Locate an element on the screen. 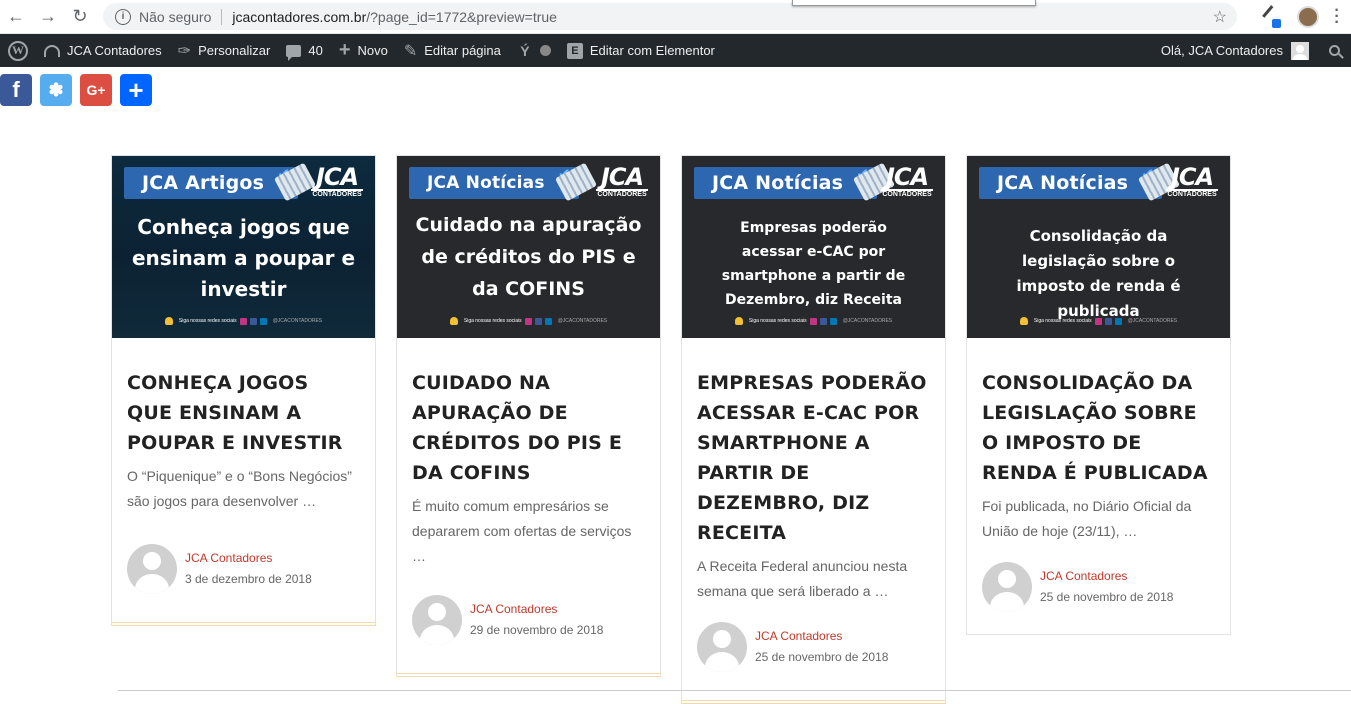 This screenshot has height=704, width=1351. share-plus-icon: + is located at coordinates (136, 90).